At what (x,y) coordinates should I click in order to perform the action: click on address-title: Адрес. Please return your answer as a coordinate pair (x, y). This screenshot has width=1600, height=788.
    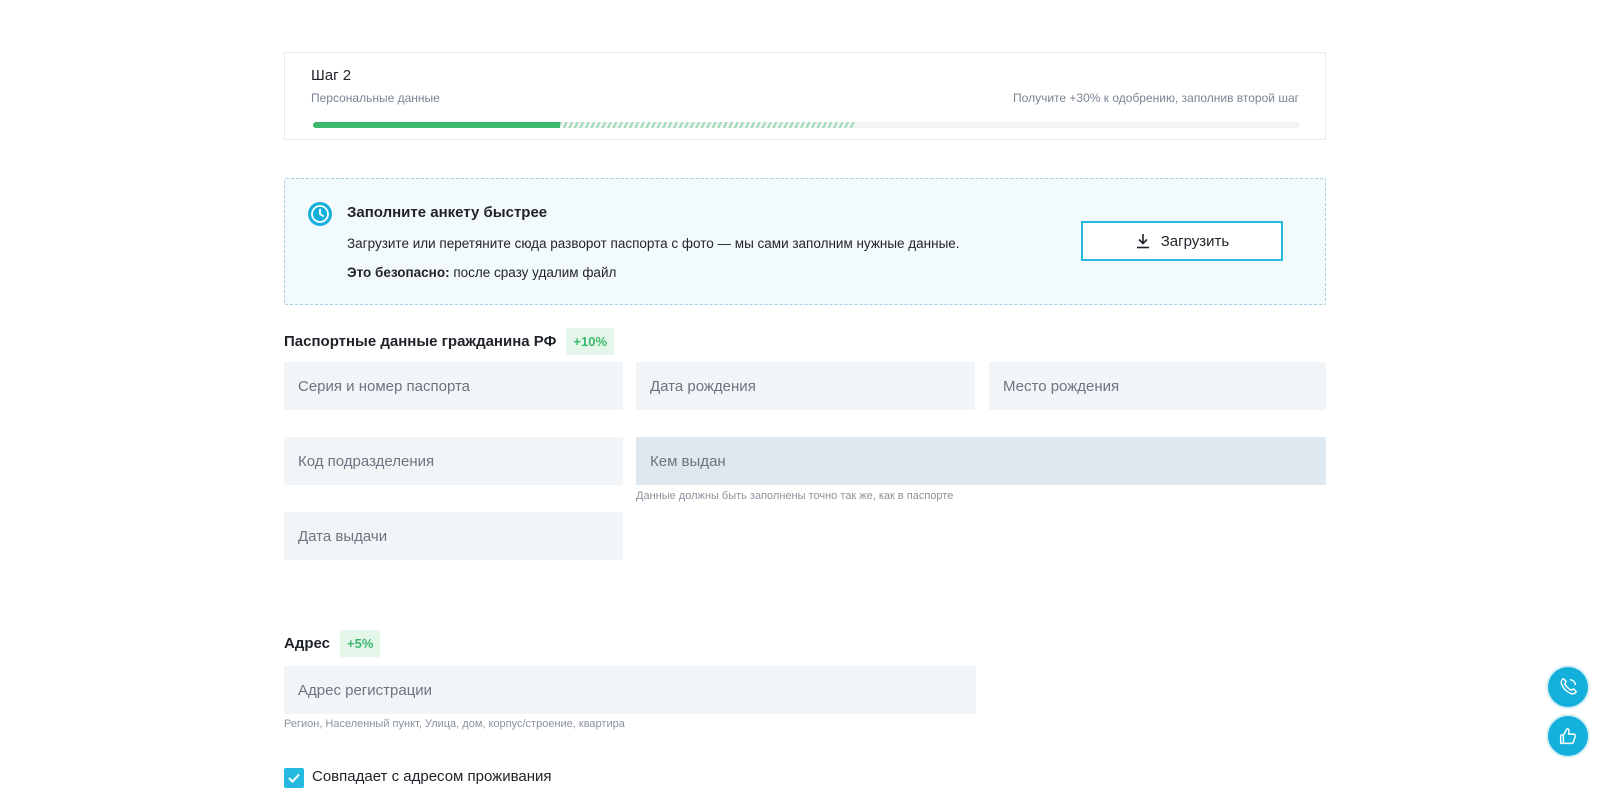
    Looking at the image, I should click on (307, 643).